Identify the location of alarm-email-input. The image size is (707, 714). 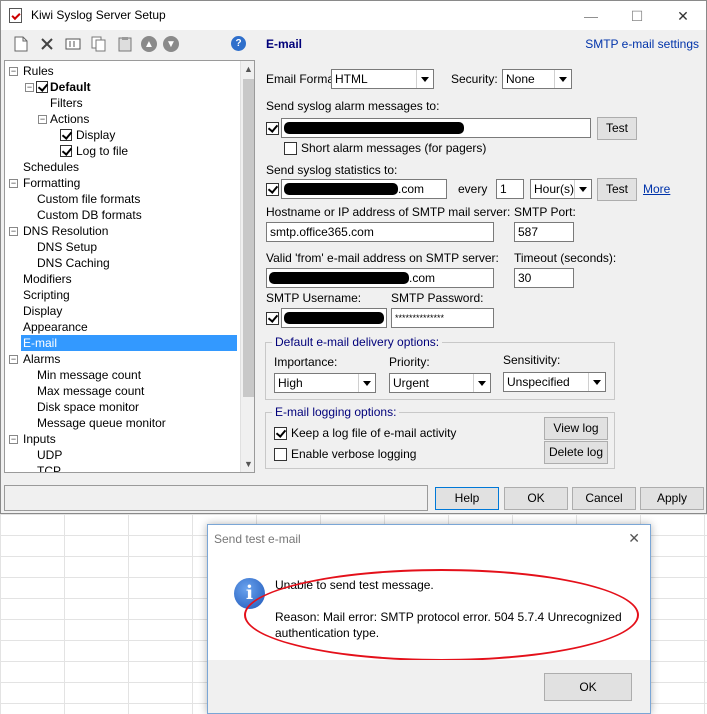
(436, 128).